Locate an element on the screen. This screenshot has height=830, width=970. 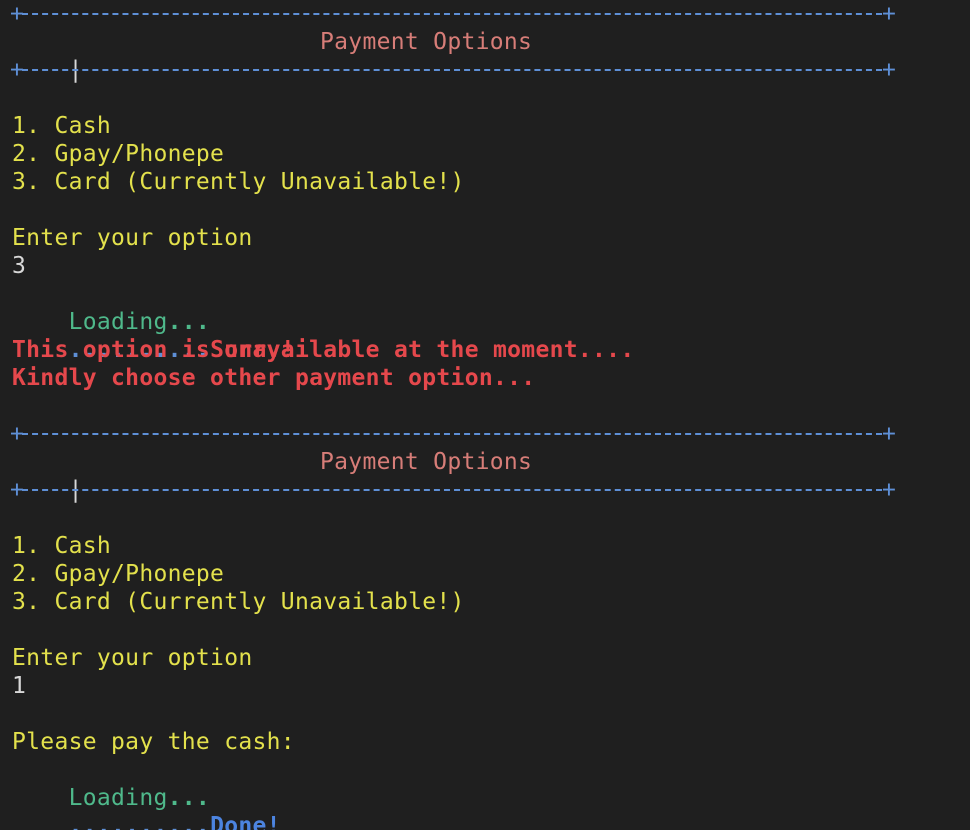
menu-item-card-1: 3. Card (Currently Unavailable!) is located at coordinates (238, 182).